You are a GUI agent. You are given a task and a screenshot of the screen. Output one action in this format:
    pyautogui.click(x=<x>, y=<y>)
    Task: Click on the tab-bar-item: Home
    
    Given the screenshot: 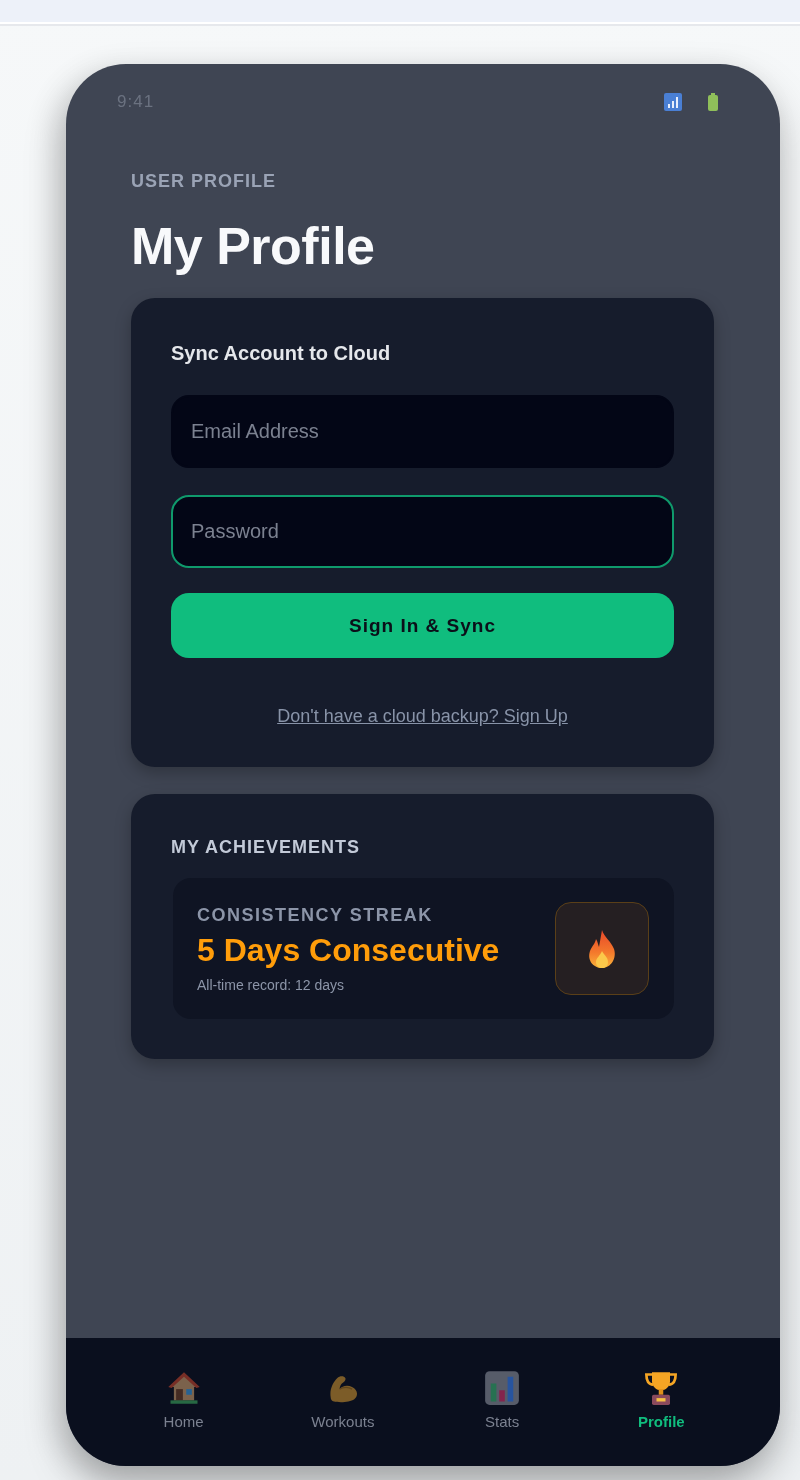 What is the action you would take?
    pyautogui.click(x=183, y=1384)
    